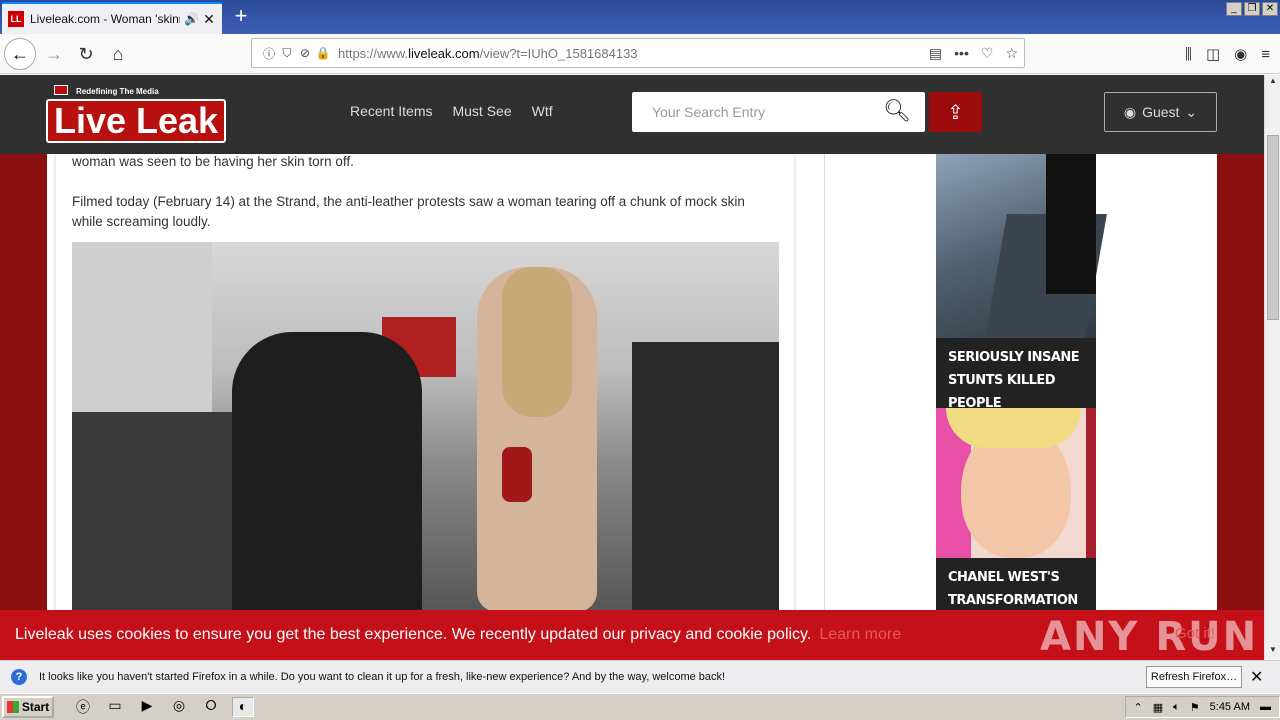 The image size is (1280, 720). Describe the element at coordinates (1011, 53) in the screenshot. I see `bookmark-star-icon: ☆` at that location.